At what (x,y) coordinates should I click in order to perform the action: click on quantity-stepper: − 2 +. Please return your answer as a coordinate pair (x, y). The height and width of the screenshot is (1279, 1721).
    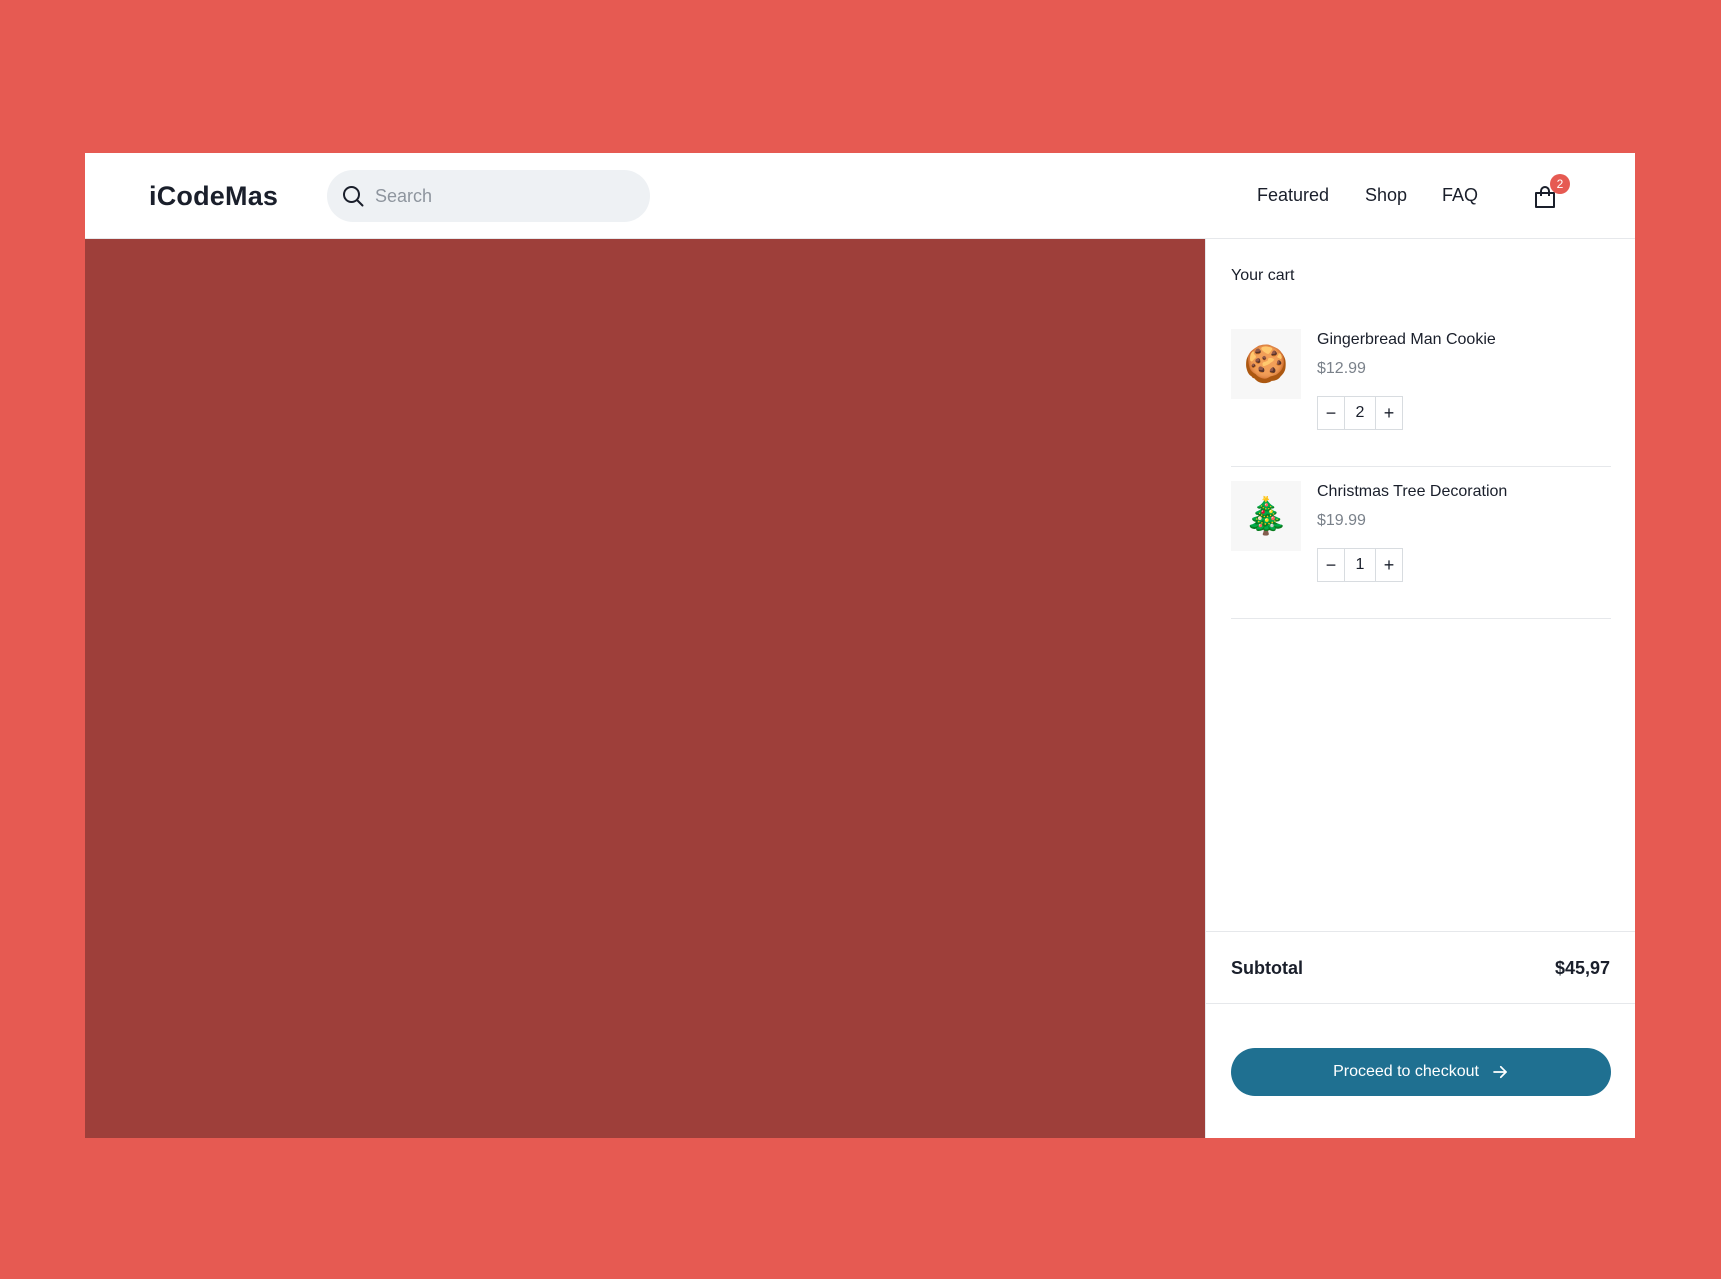
    Looking at the image, I should click on (1360, 413).